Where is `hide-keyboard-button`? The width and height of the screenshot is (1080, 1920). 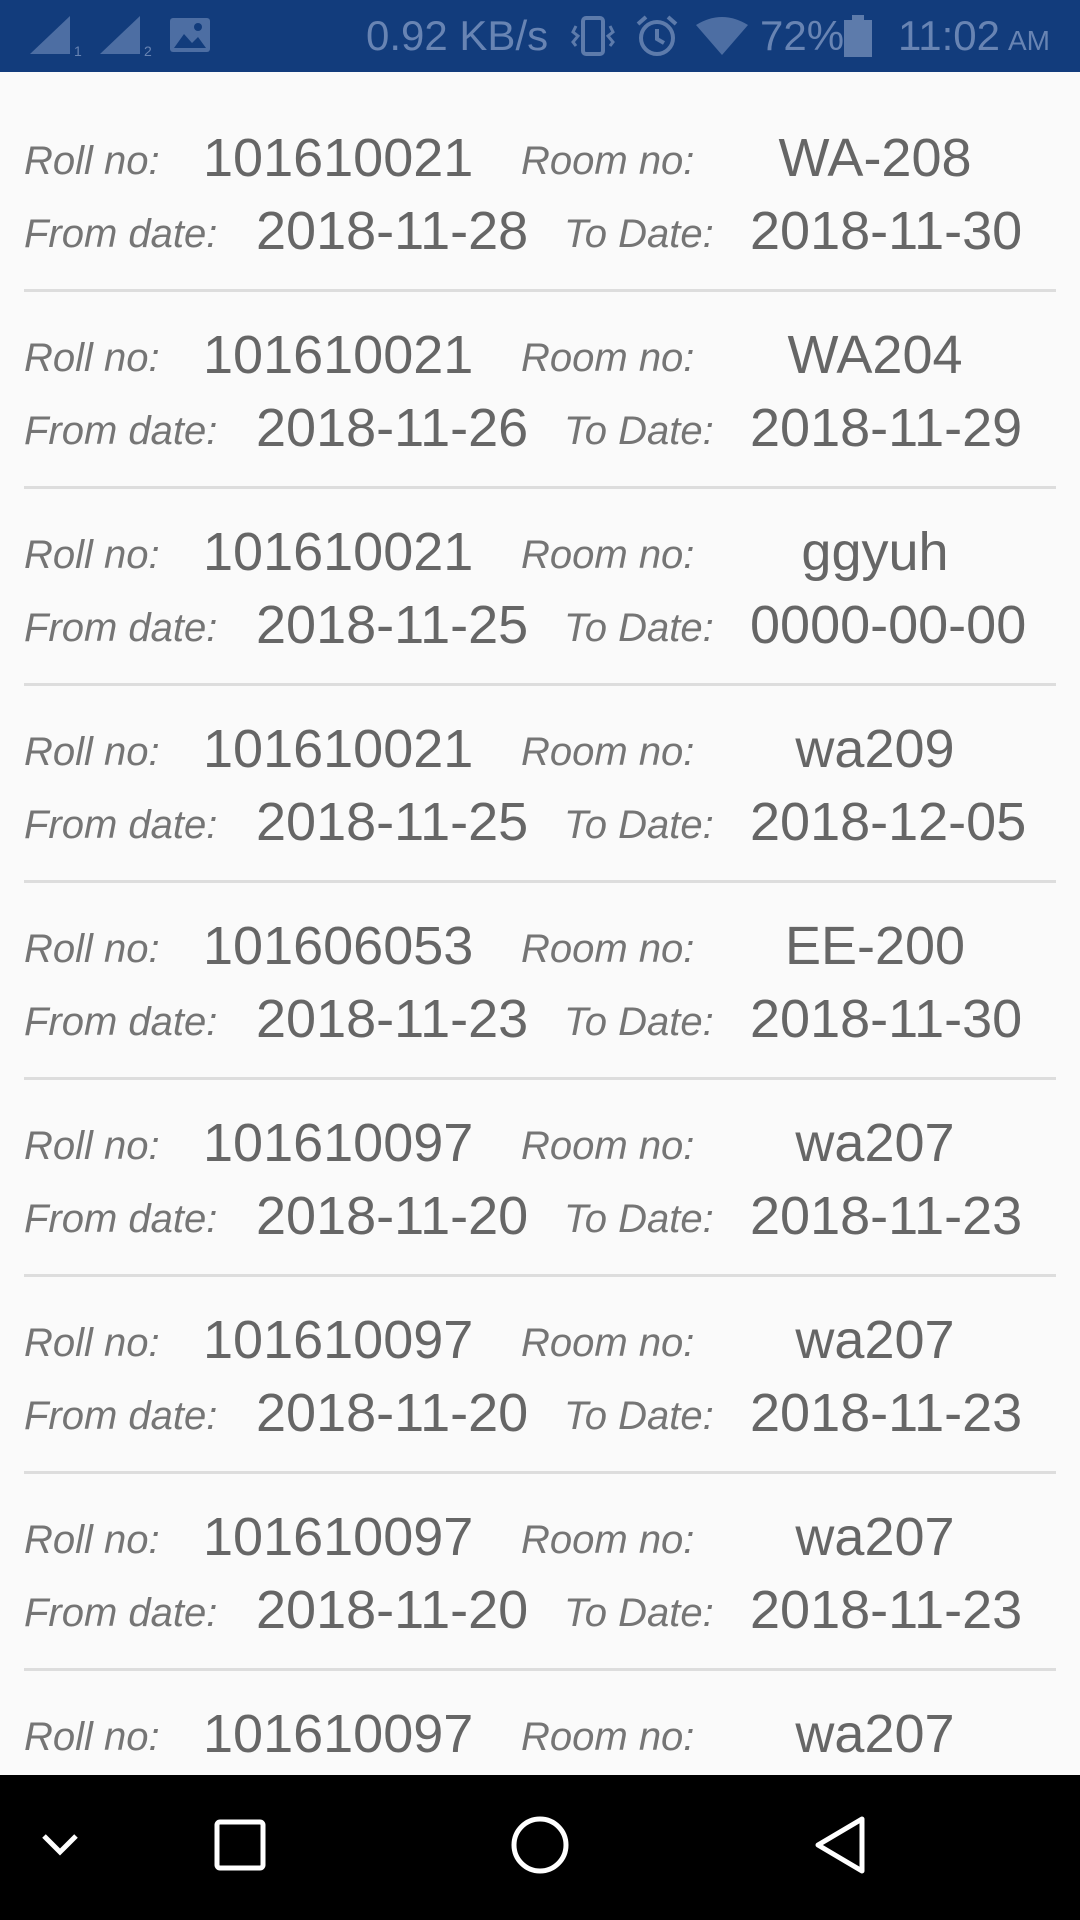 hide-keyboard-button is located at coordinates (60, 1847).